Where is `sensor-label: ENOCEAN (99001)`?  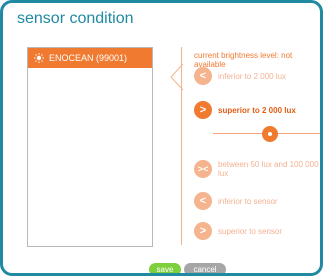 sensor-label: ENOCEAN (99001) is located at coordinates (88, 58).